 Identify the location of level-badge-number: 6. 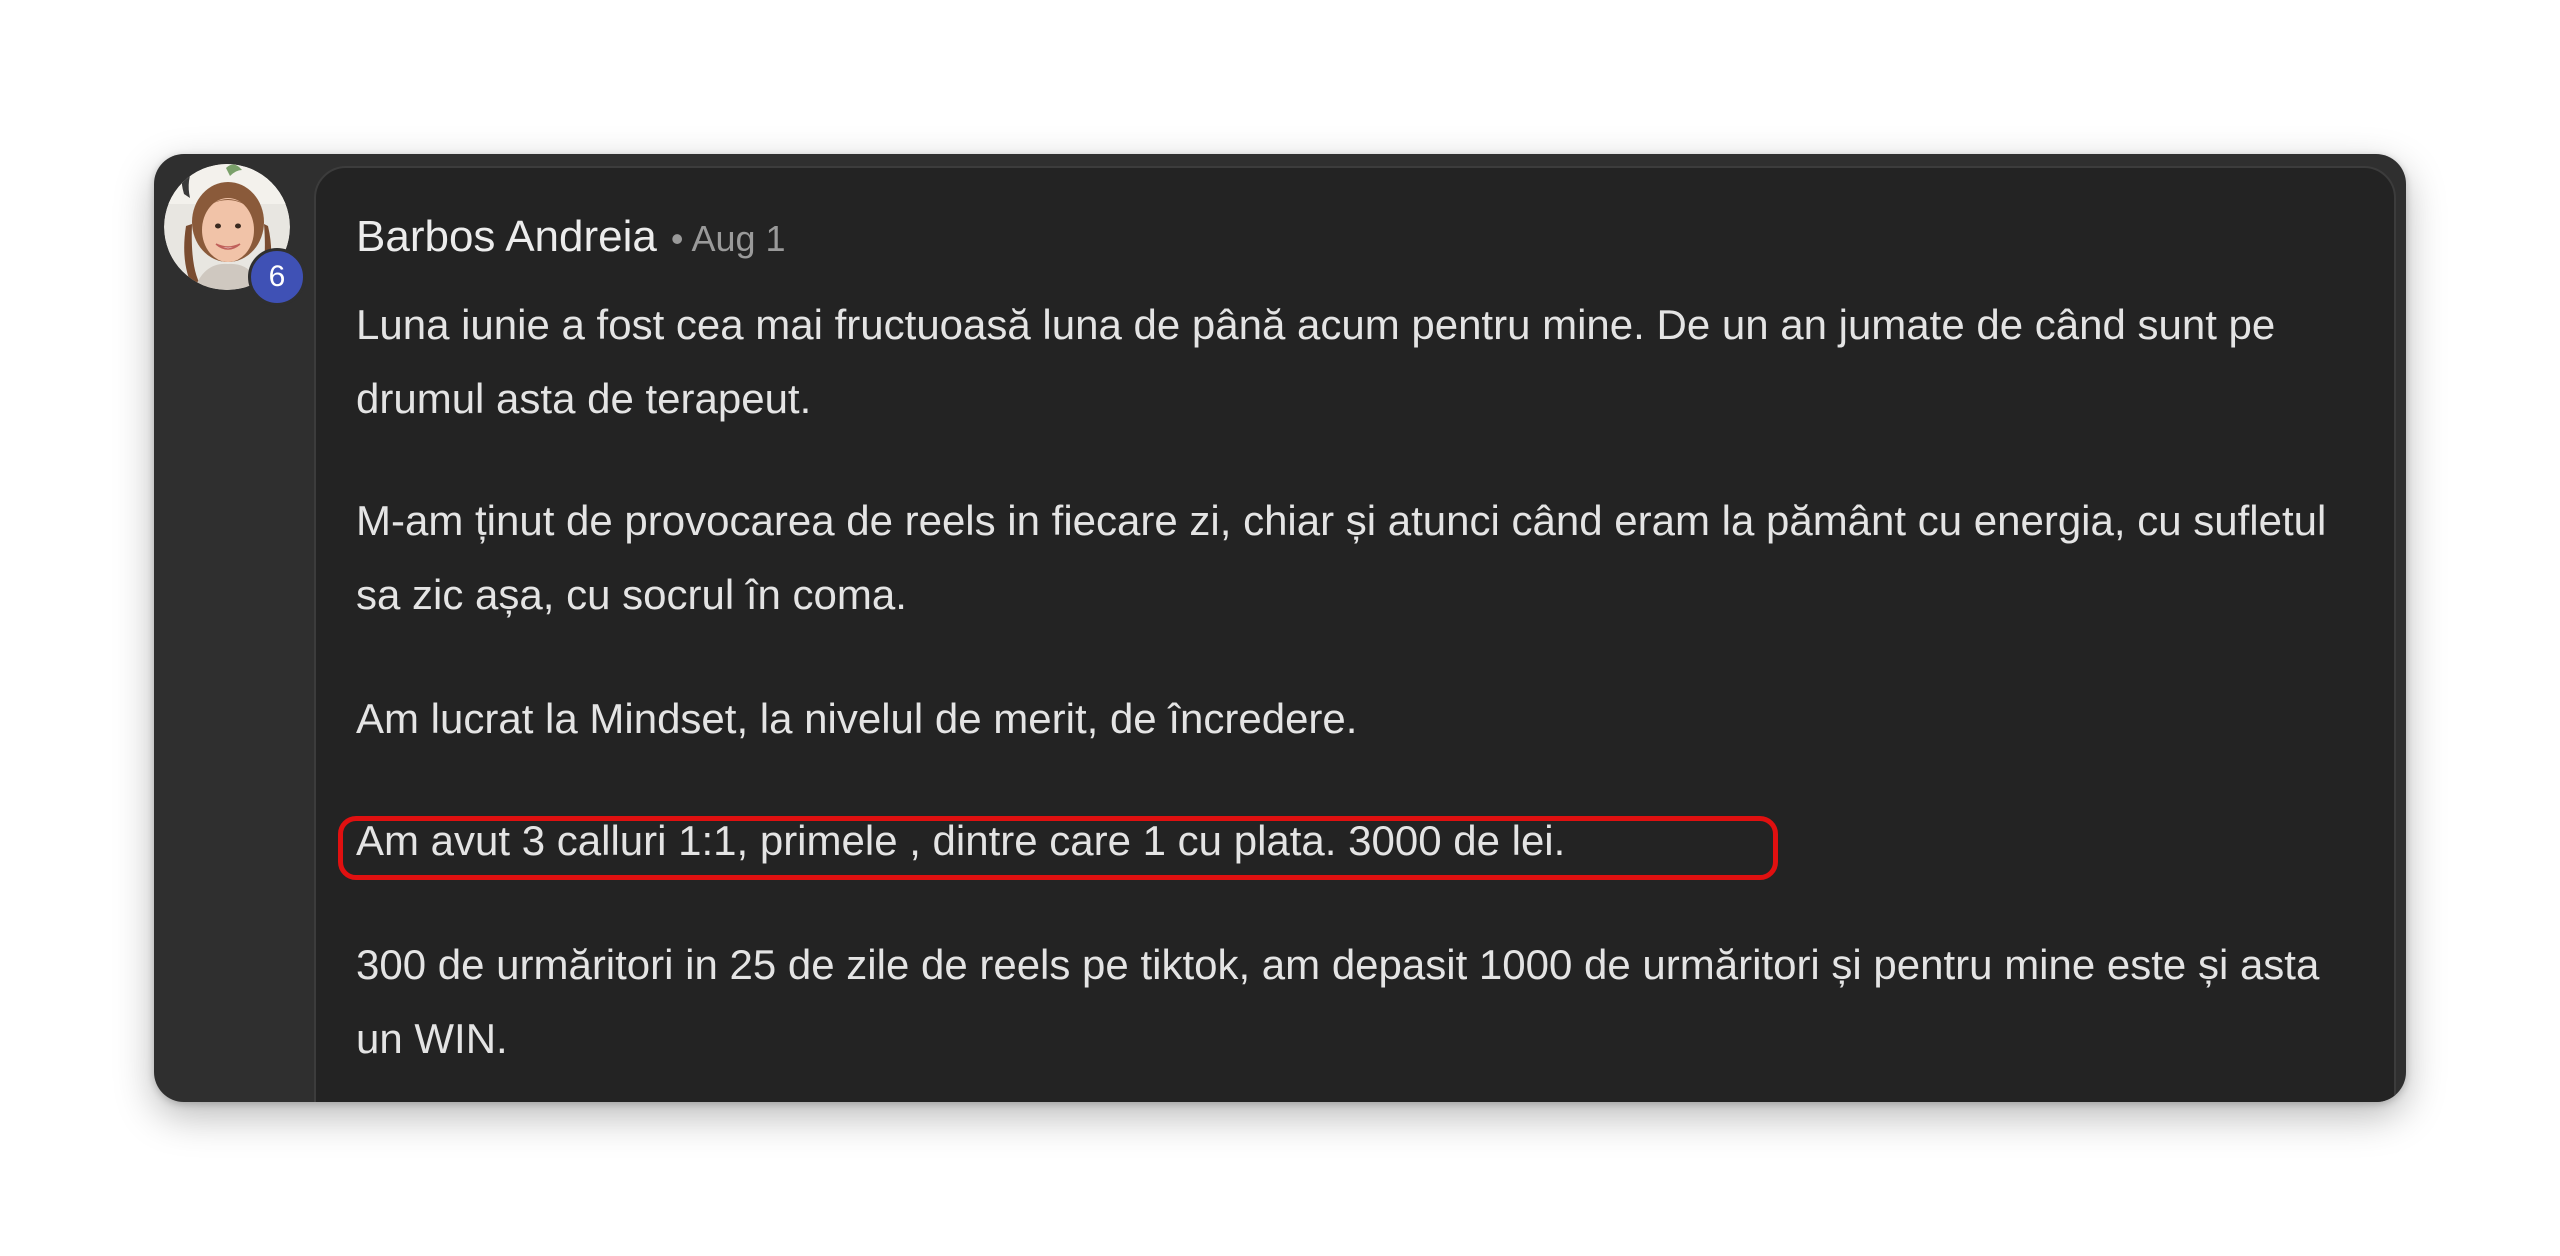
(277, 276).